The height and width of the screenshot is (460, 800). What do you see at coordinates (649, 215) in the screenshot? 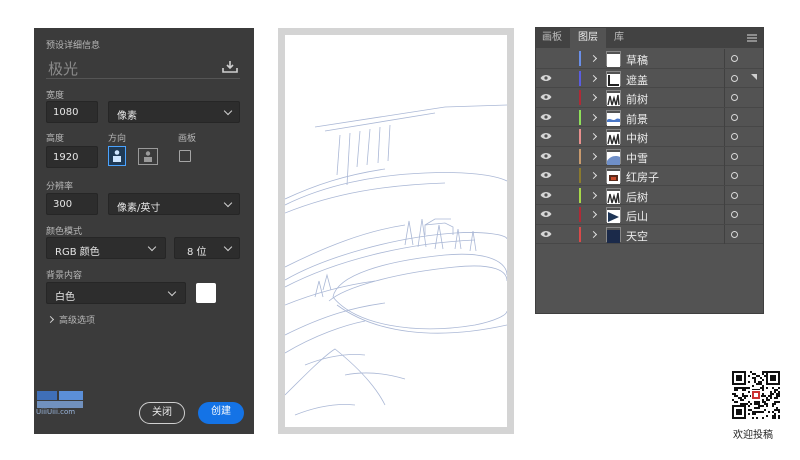
I see `layer-row: 后山` at bounding box center [649, 215].